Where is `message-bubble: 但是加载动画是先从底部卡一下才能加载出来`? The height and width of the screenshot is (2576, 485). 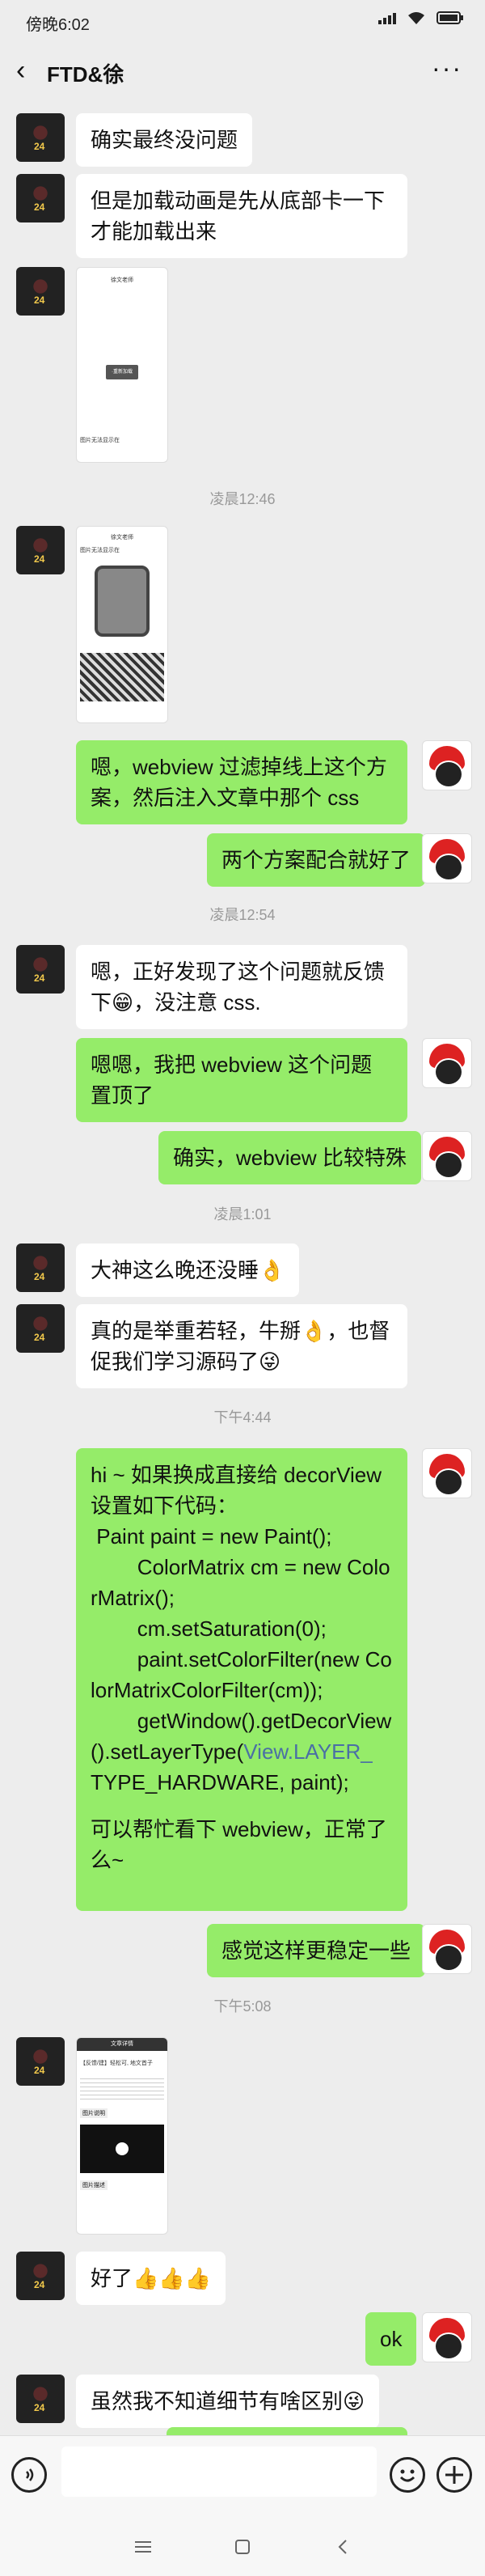 message-bubble: 但是加载动画是先从底部卡一下才能加载出来 is located at coordinates (242, 216).